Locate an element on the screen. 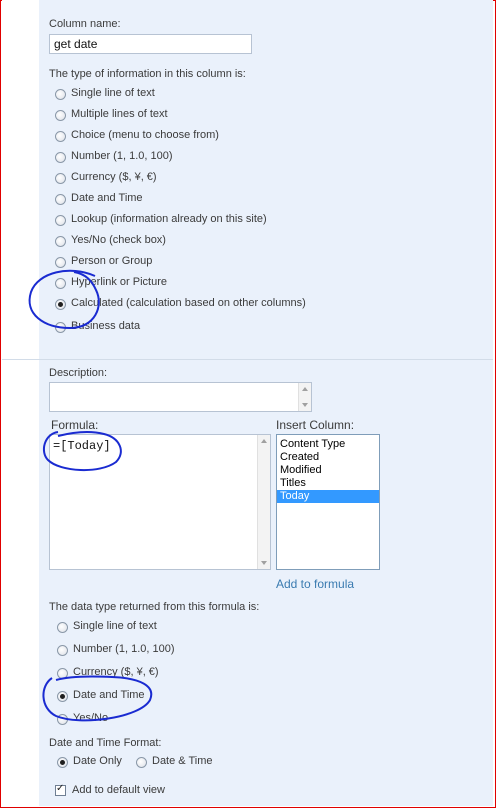  list-item-created: Created is located at coordinates (328, 457).